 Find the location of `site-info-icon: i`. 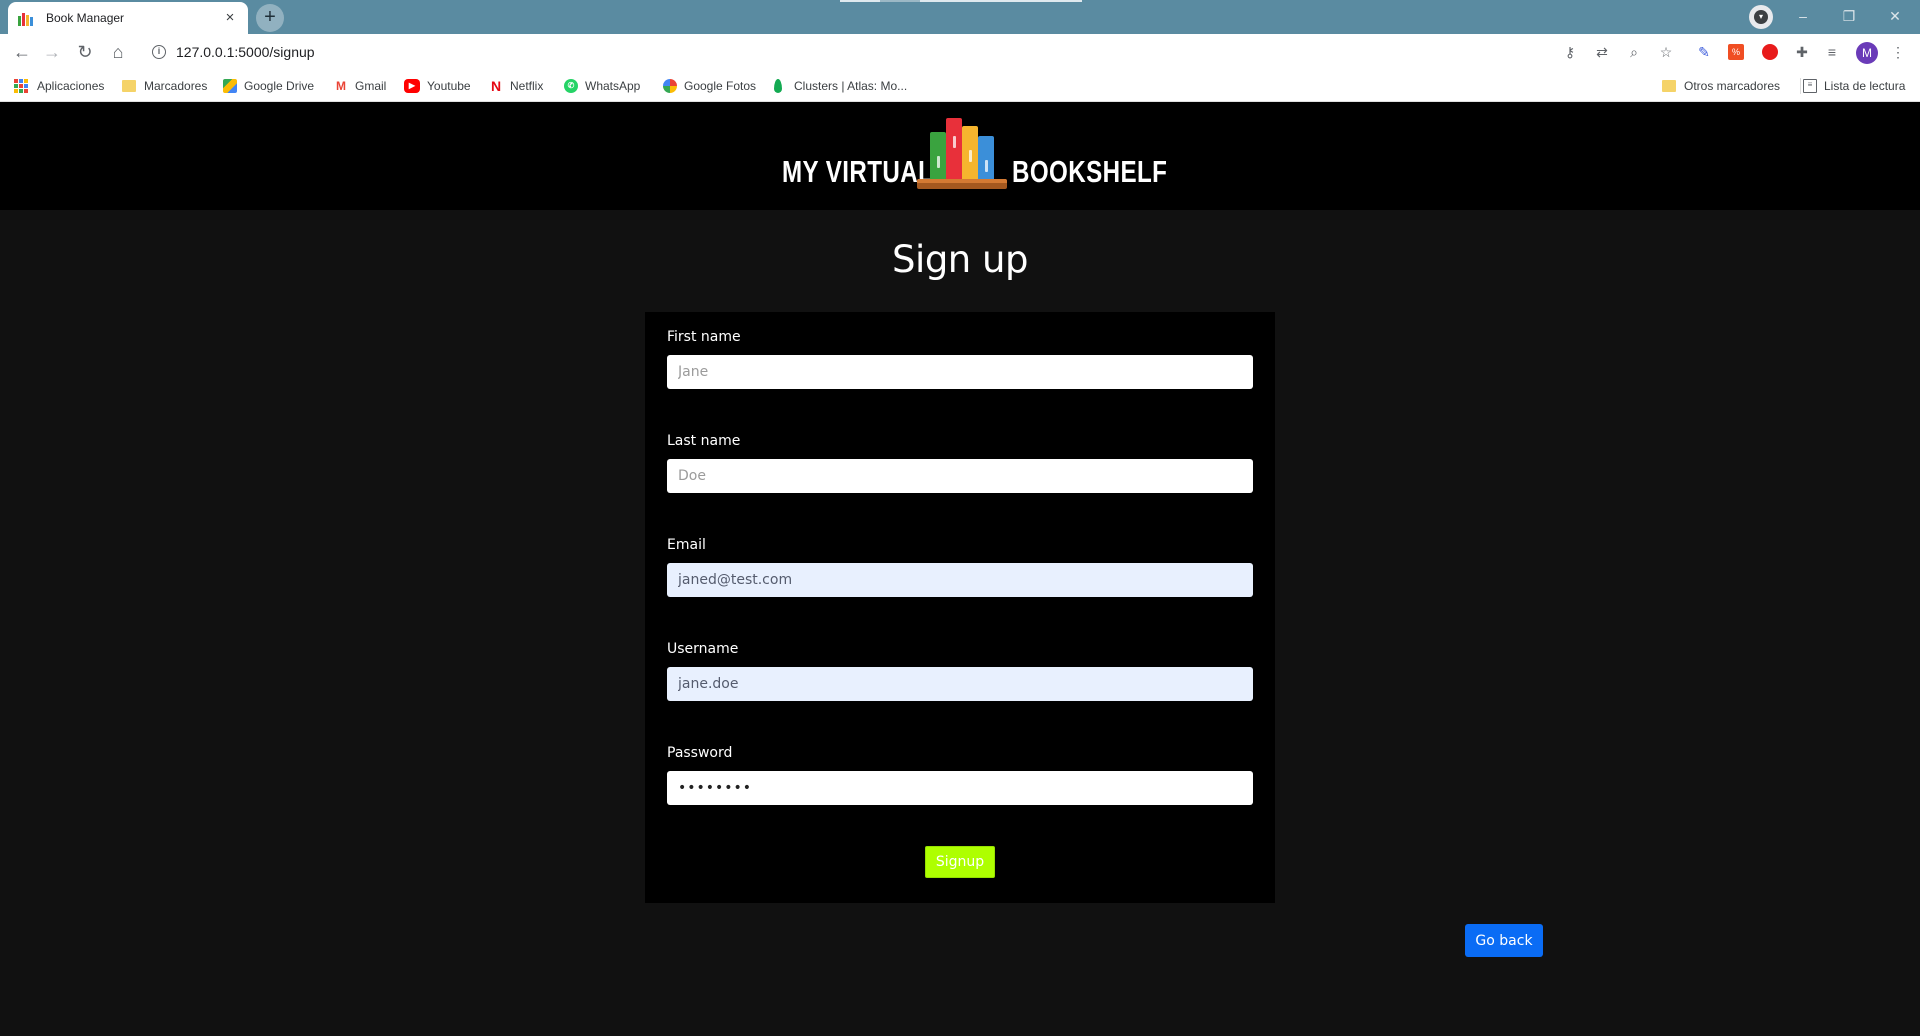

site-info-icon: i is located at coordinates (159, 52).